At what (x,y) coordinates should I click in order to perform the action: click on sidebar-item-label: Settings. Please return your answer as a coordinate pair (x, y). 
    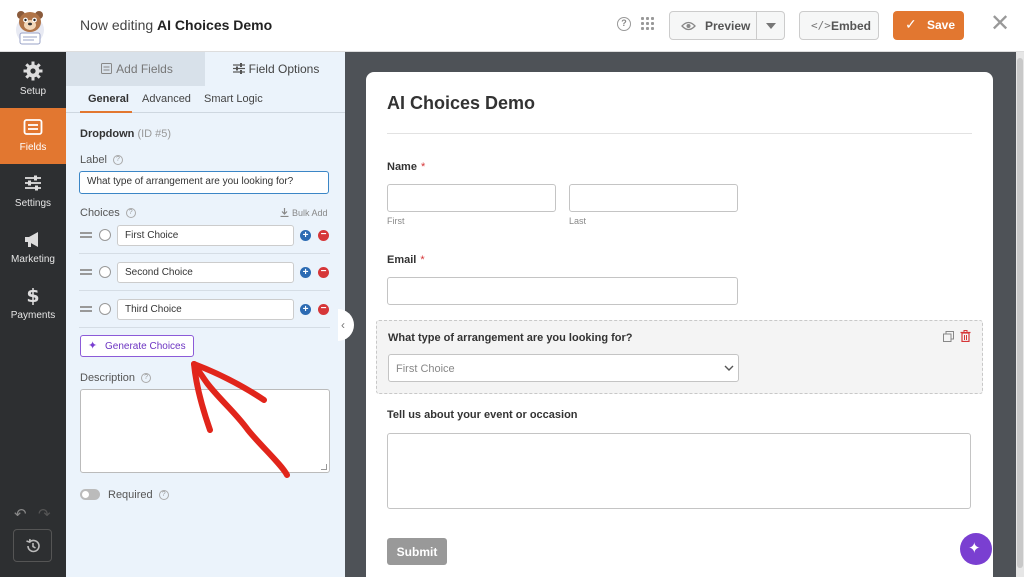
    Looking at the image, I should click on (33, 203).